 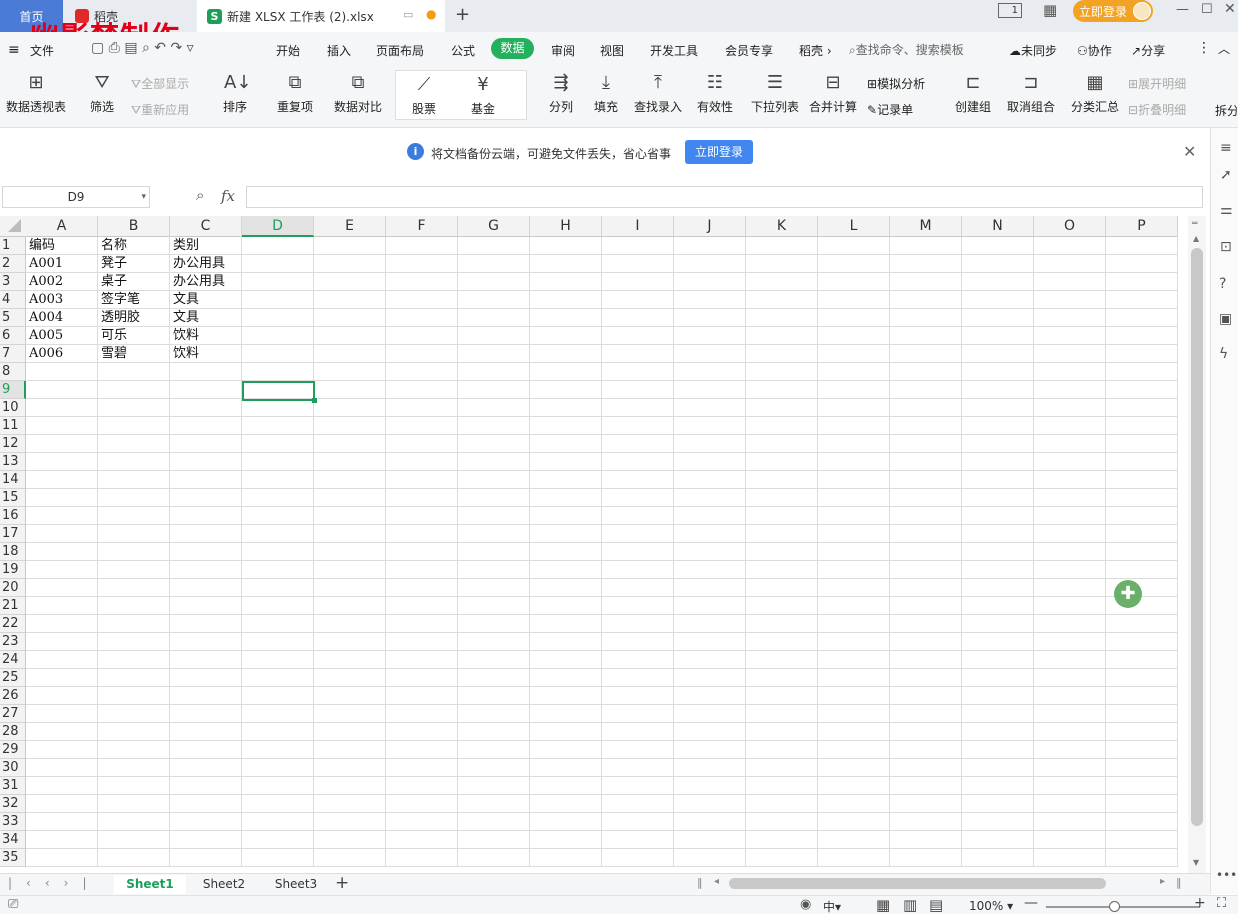 What do you see at coordinates (13, 408) in the screenshot?
I see `row-header-10: 10` at bounding box center [13, 408].